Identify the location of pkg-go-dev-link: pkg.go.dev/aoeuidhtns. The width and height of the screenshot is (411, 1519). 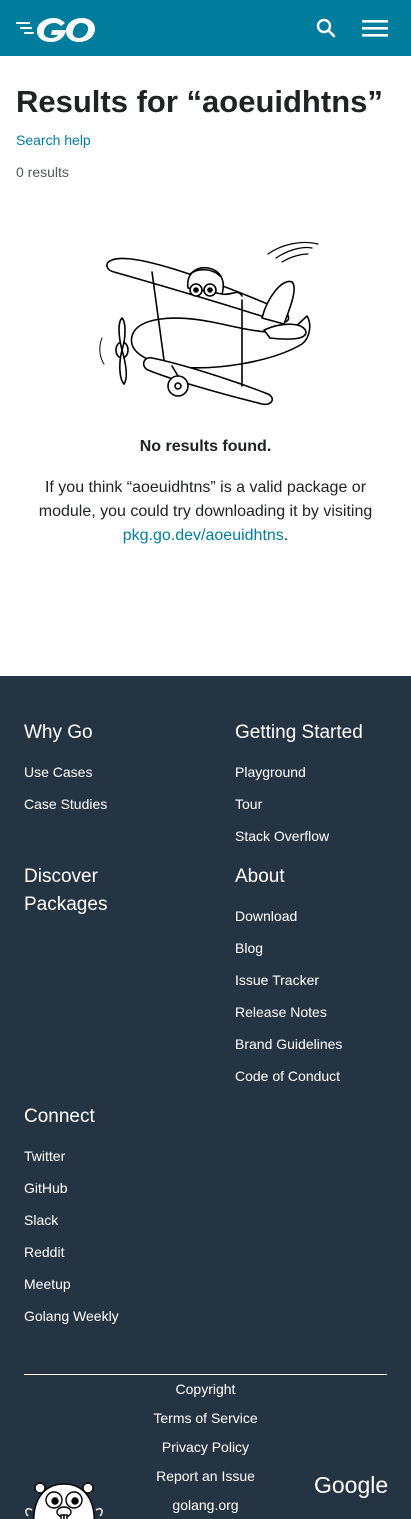
(203, 535).